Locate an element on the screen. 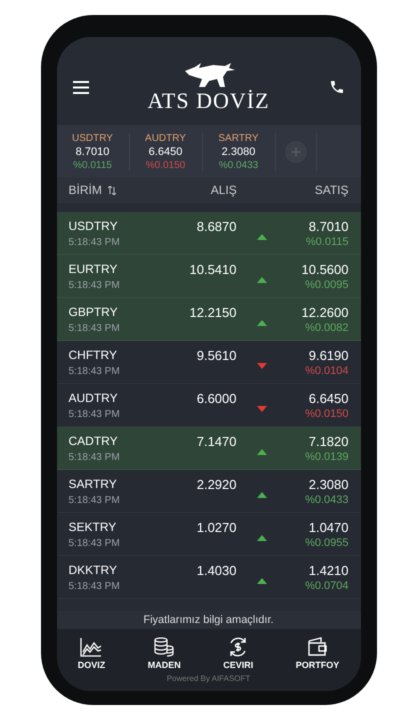 Image resolution: width=417 pixels, height=720 pixels. change-percent: %0.0139 is located at coordinates (326, 456).